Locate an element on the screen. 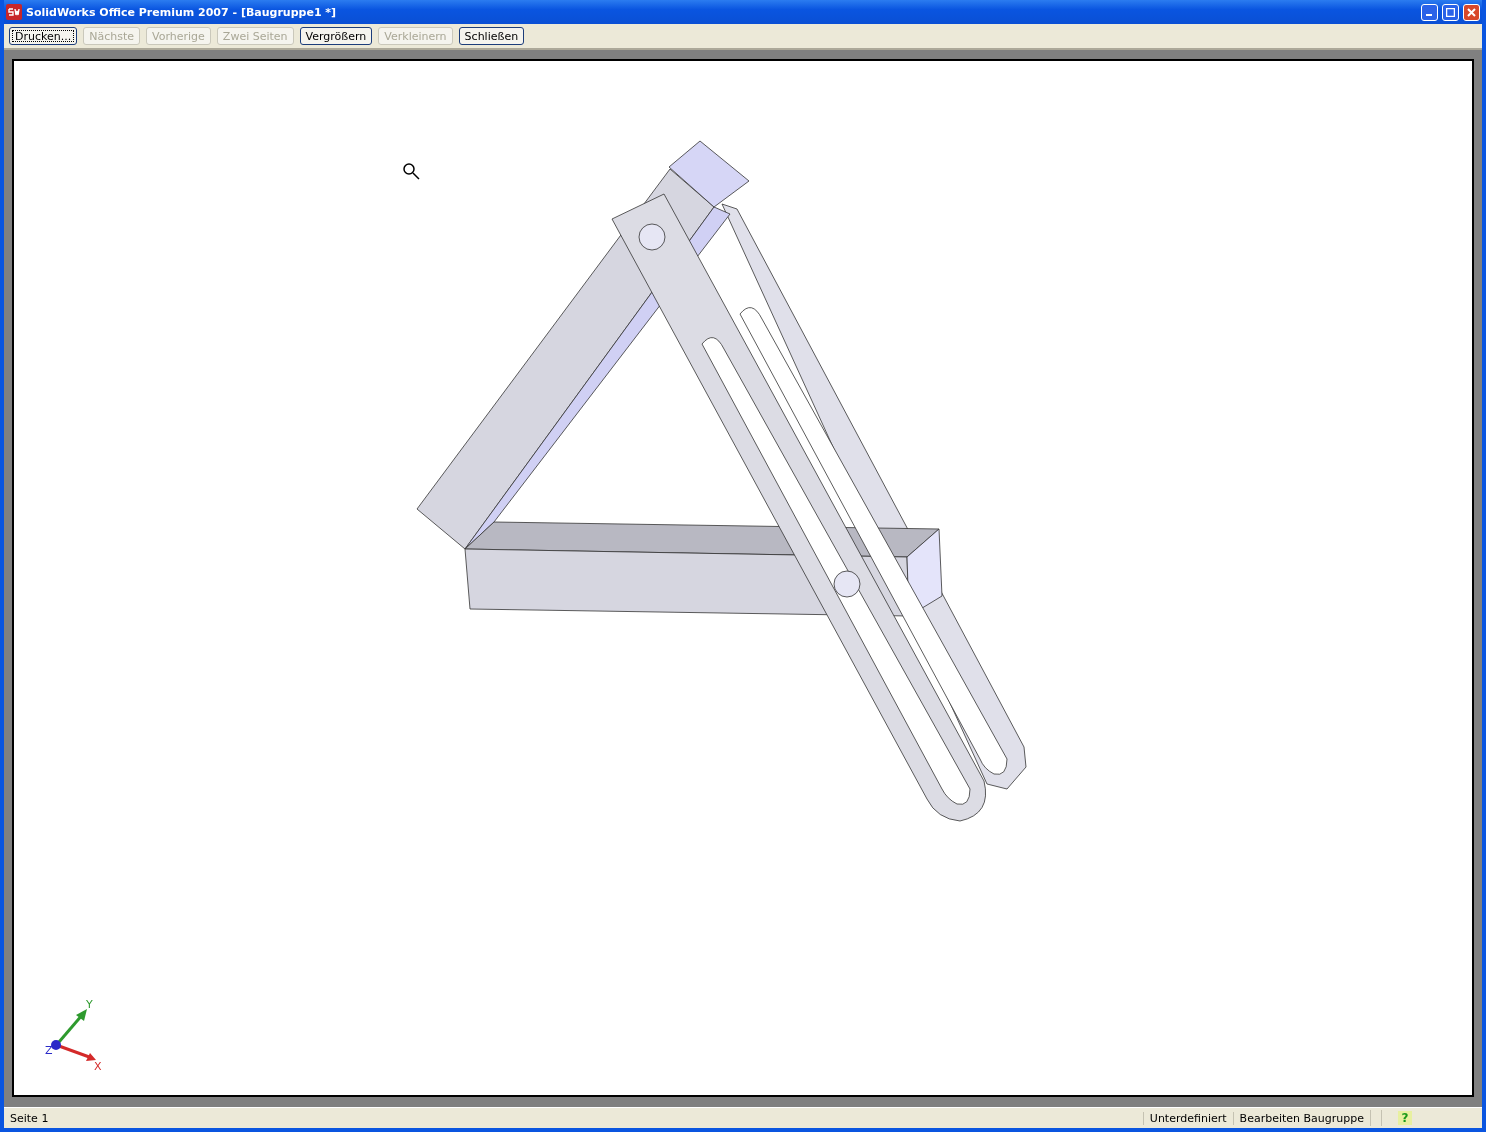 This screenshot has height=1132, width=1486. status-text: Seite 1 is located at coordinates (29, 1118).